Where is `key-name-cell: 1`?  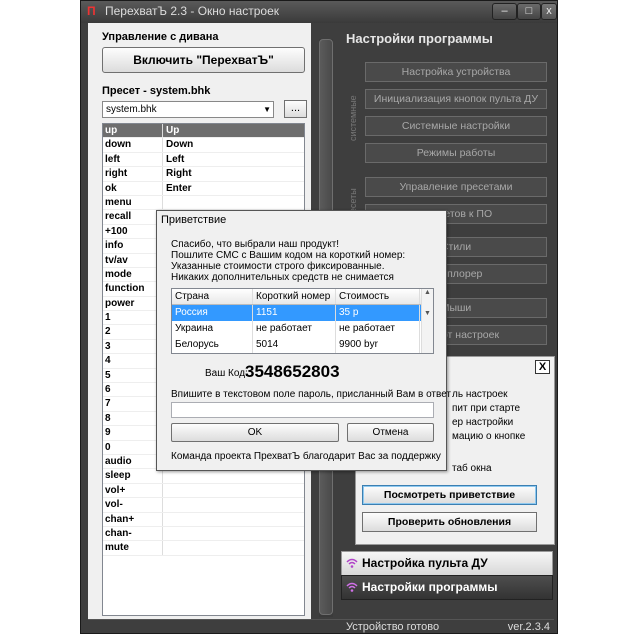
key-name-cell: 1 is located at coordinates (133, 318).